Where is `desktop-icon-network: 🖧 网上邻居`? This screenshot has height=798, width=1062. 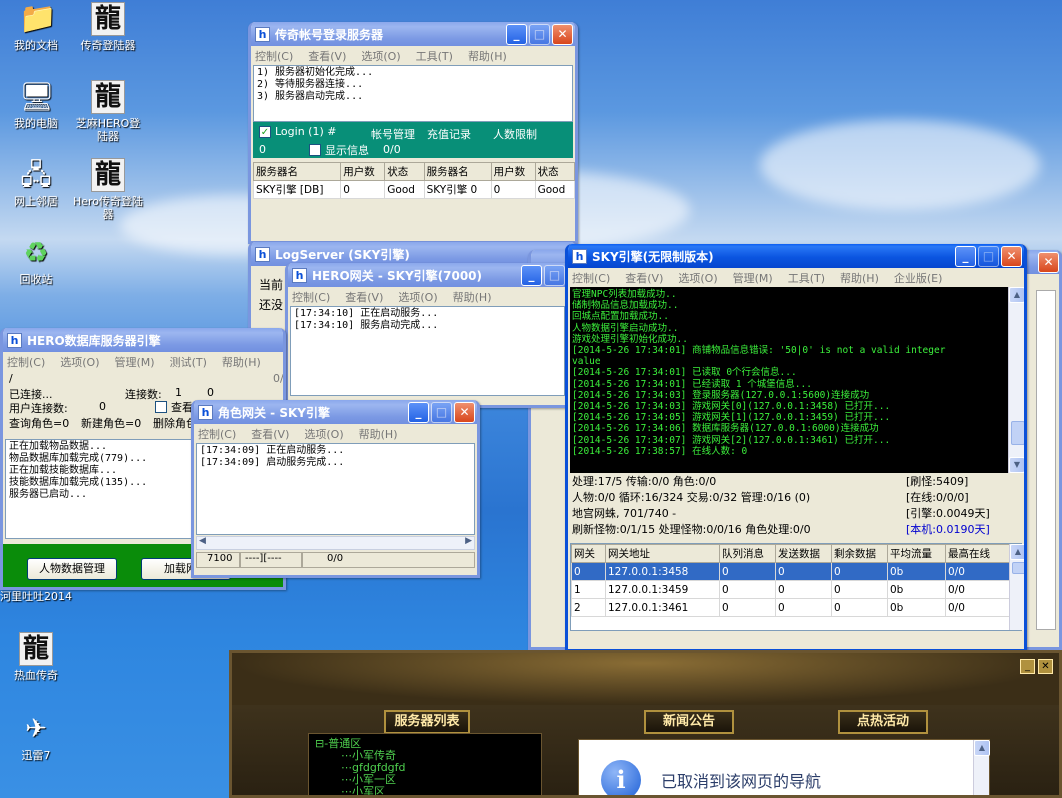 desktop-icon-network: 🖧 网上邻居 is located at coordinates (36, 183).